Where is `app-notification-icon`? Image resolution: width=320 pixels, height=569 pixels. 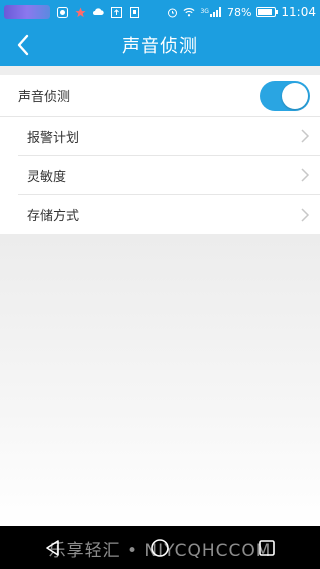 app-notification-icon is located at coordinates (62, 12).